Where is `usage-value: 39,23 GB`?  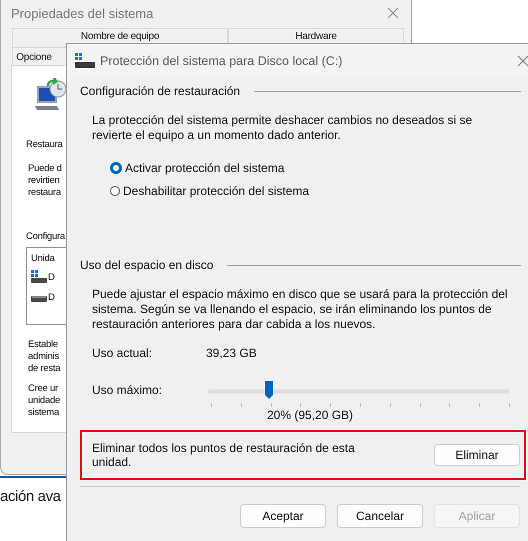
usage-value: 39,23 GB is located at coordinates (231, 353).